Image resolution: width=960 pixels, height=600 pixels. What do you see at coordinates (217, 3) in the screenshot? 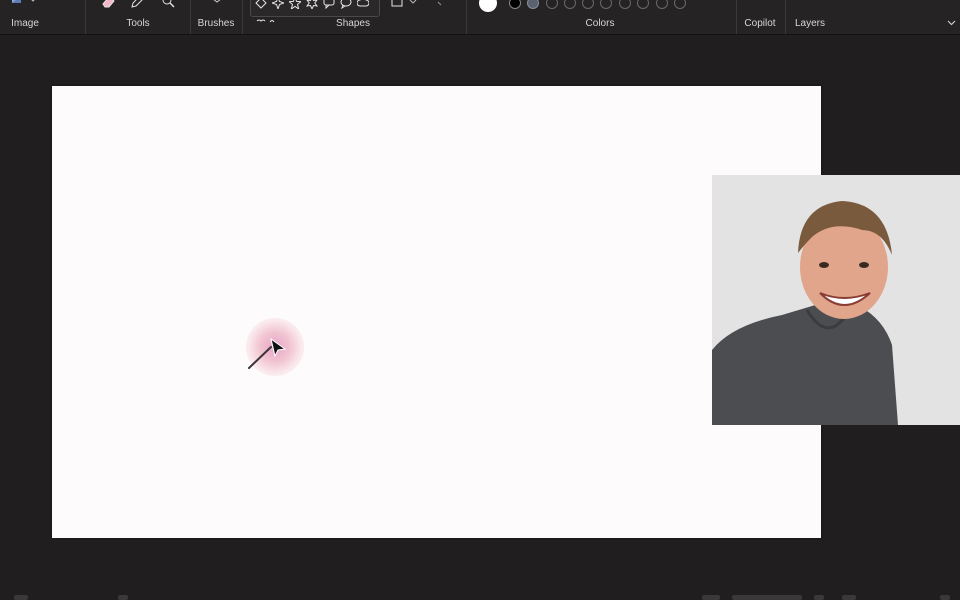
I see `brush-icon` at bounding box center [217, 3].